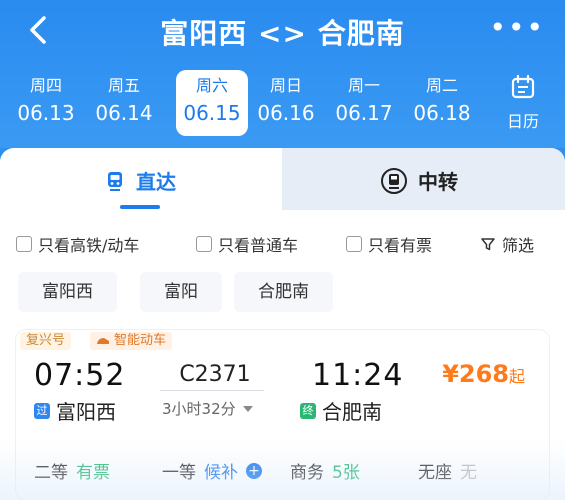 This screenshot has width=565, height=500. Describe the element at coordinates (394, 180) in the screenshot. I see `transfer-icon` at that location.